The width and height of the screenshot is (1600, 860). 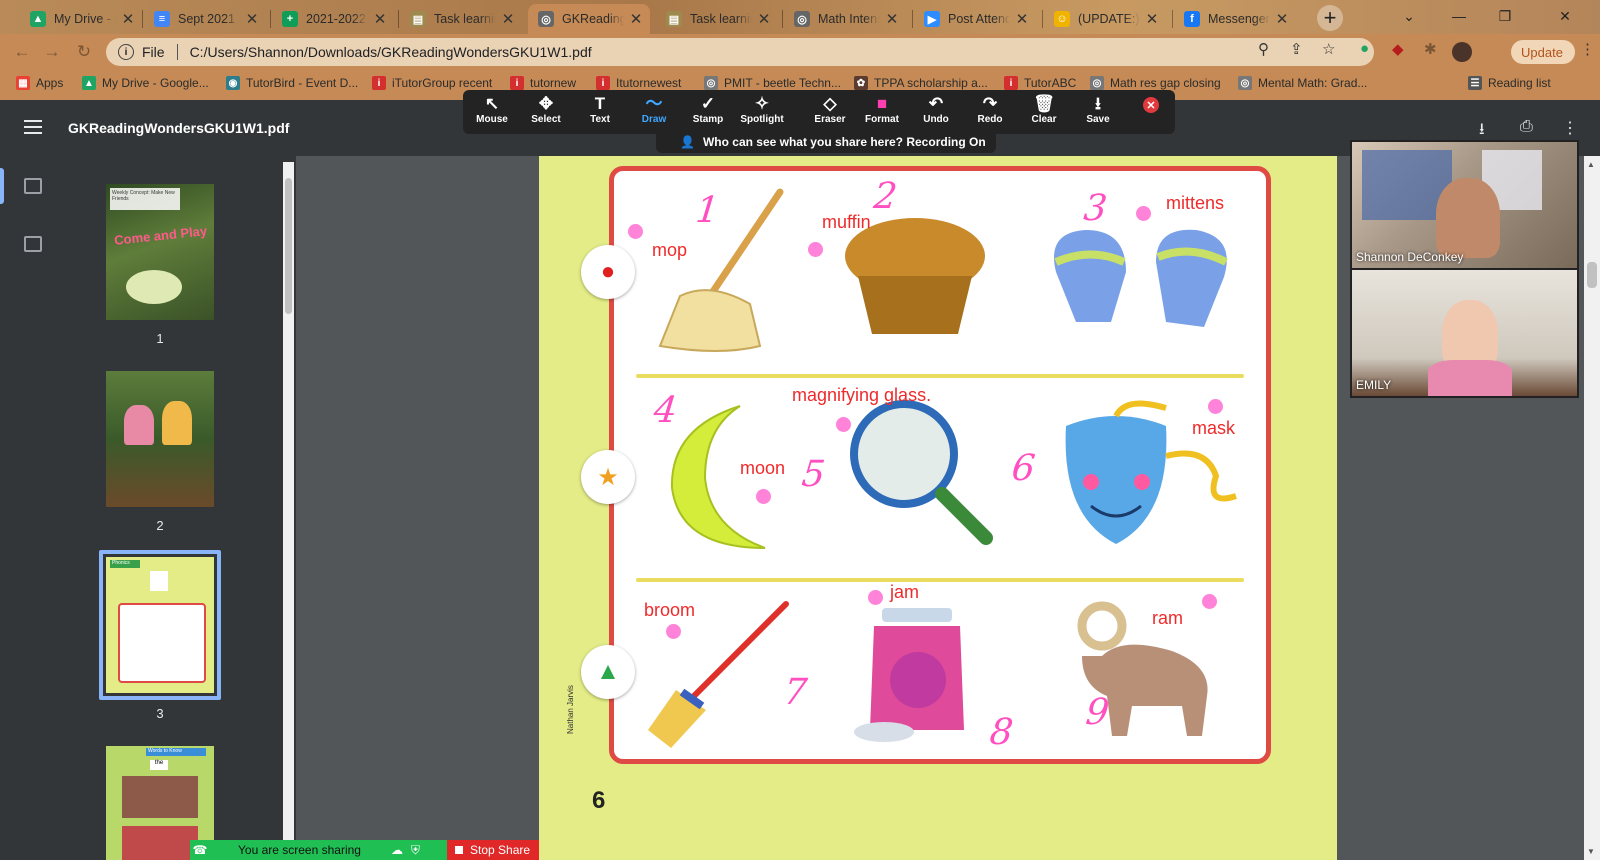 What do you see at coordinates (33, 127) in the screenshot?
I see `menu-hamburger-icon` at bounding box center [33, 127].